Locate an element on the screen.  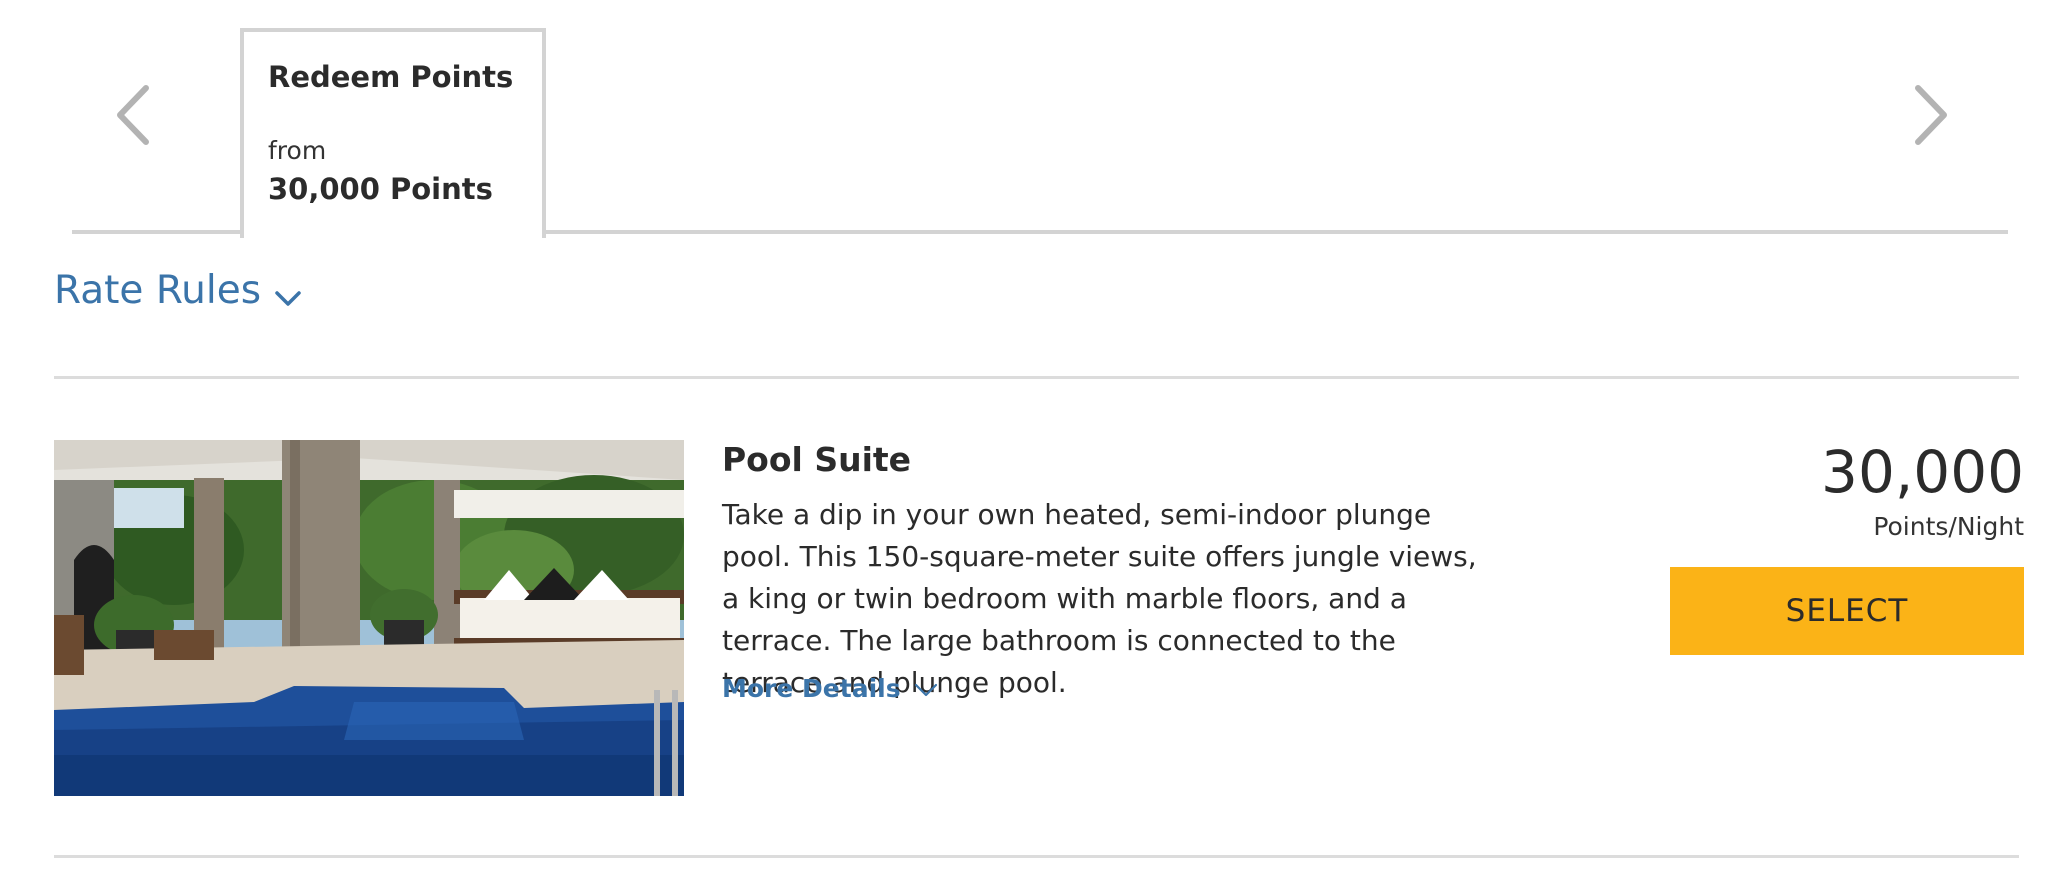
rate-tab-from-label: from is located at coordinates (297, 150).